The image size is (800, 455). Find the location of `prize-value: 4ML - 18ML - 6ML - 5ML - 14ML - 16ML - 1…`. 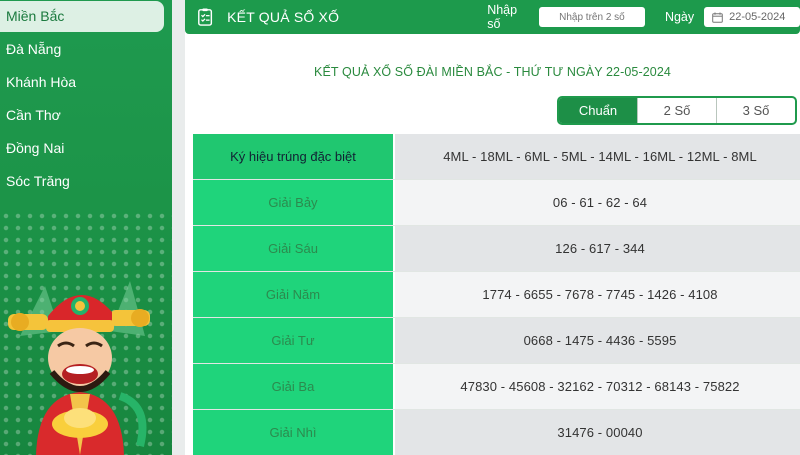

prize-value: 4ML - 18ML - 6ML - 5ML - 14ML - 16ML - 1… is located at coordinates (597, 156).